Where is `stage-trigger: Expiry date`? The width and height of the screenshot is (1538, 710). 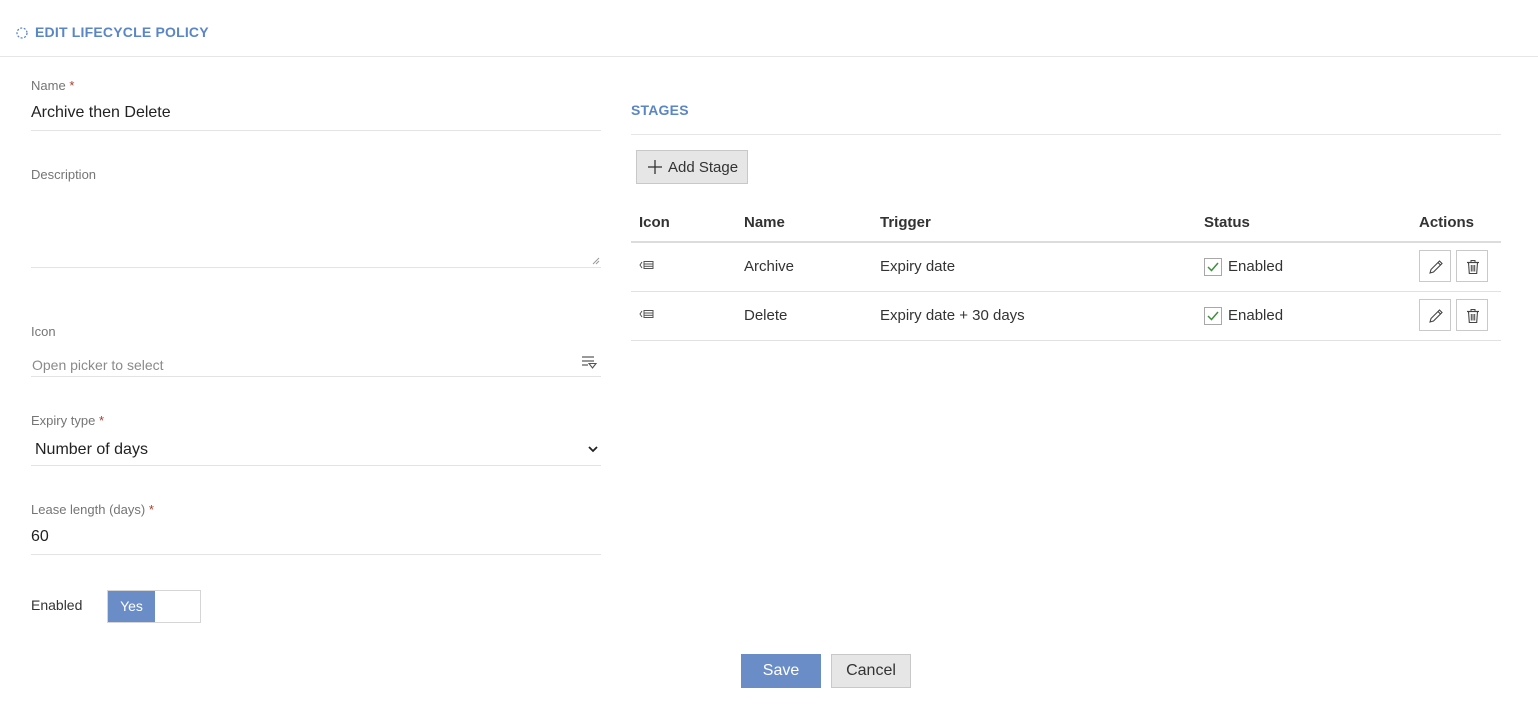
stage-trigger: Expiry date is located at coordinates (918, 266).